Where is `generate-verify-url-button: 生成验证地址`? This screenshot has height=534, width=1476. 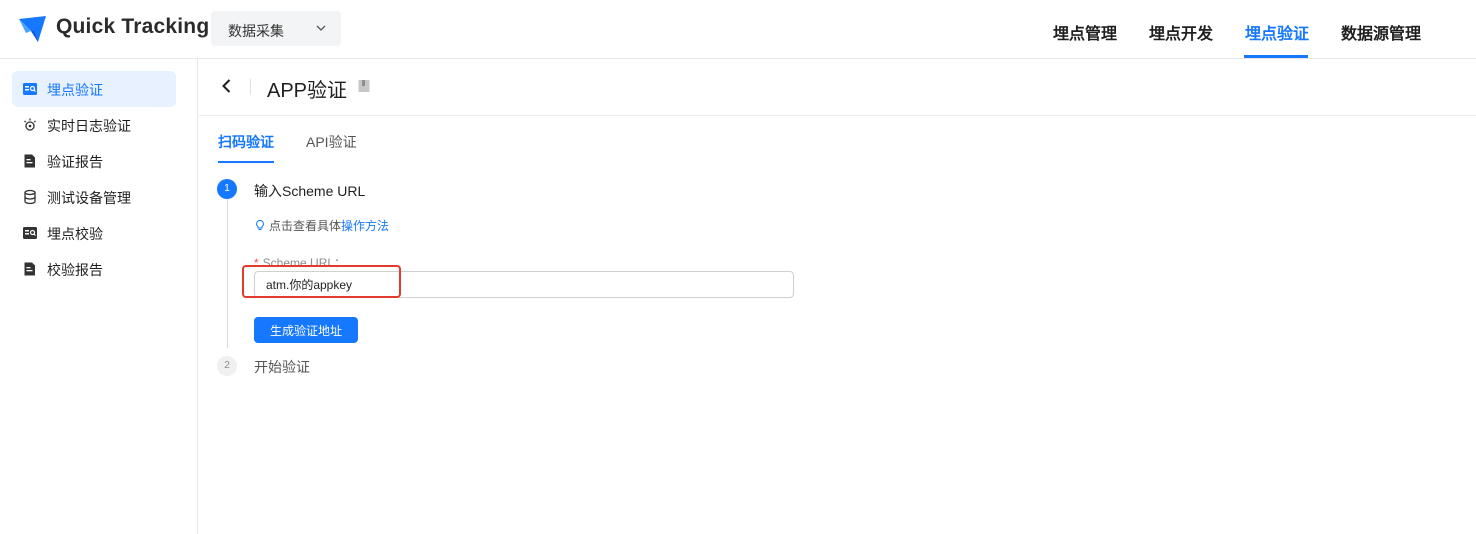
generate-verify-url-button: 生成验证地址 is located at coordinates (306, 330).